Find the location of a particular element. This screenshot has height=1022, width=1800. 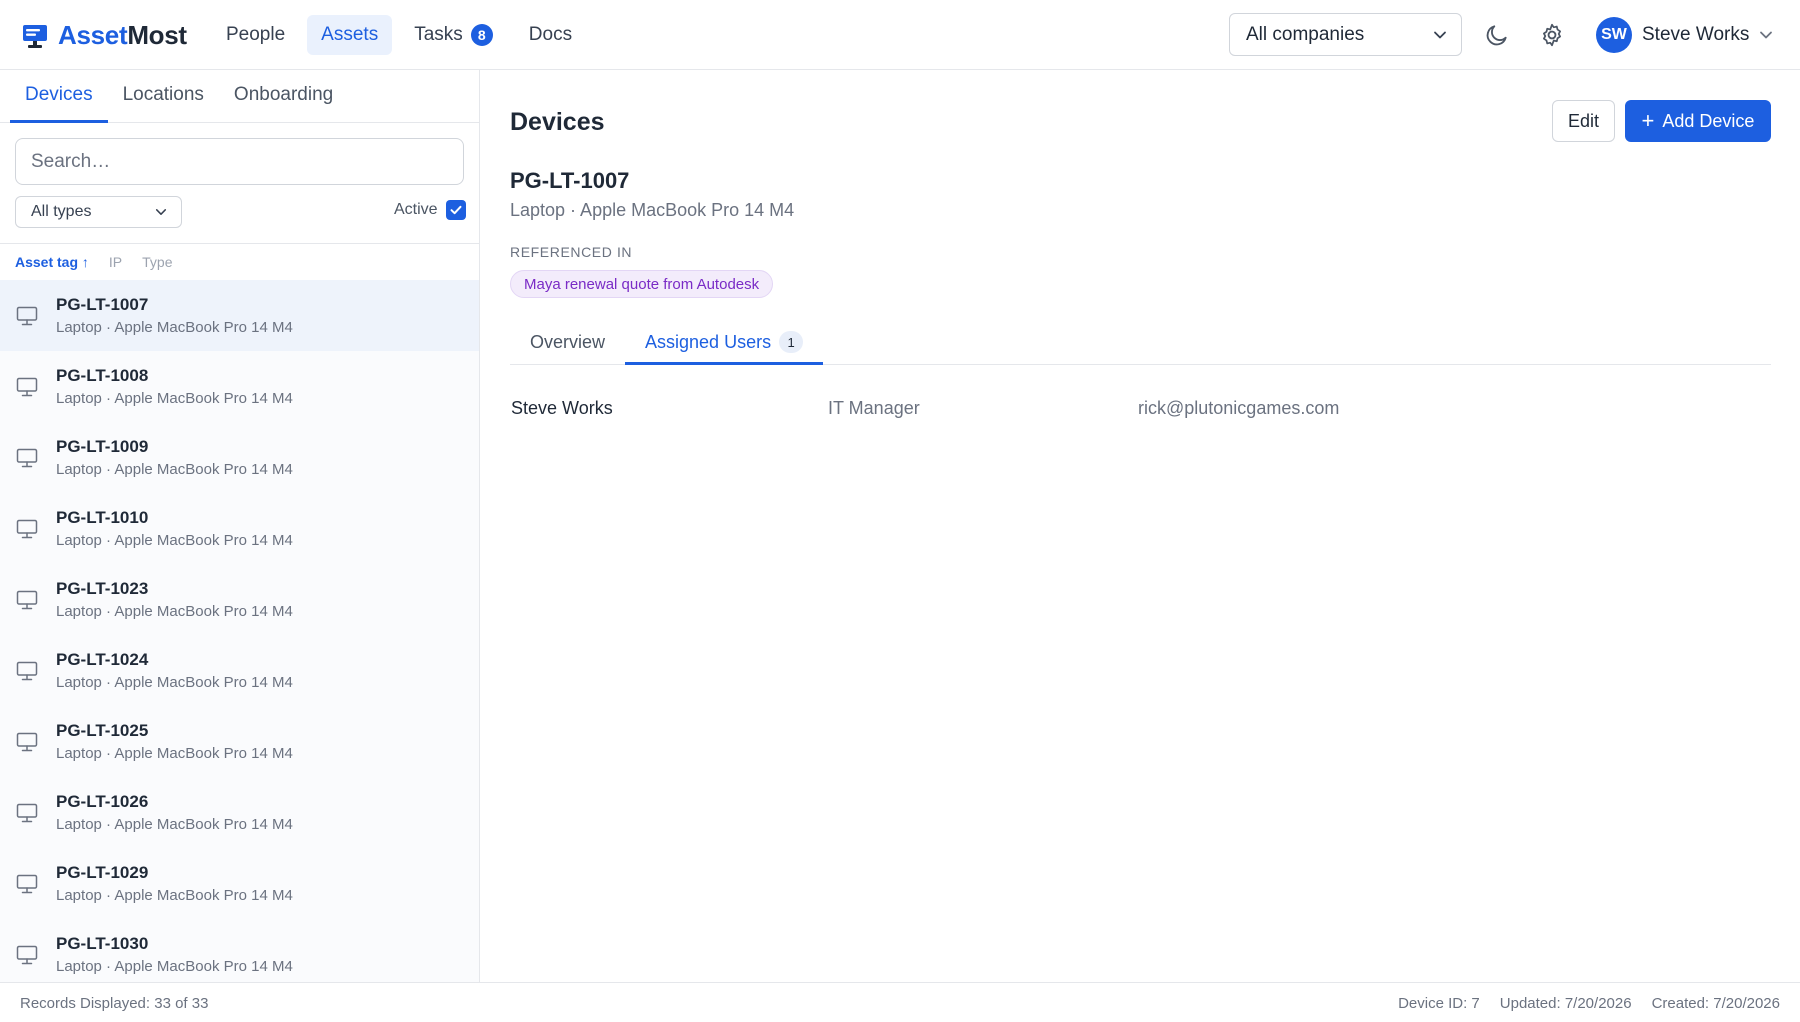

assigned-user-name: Steve Works is located at coordinates (562, 408).